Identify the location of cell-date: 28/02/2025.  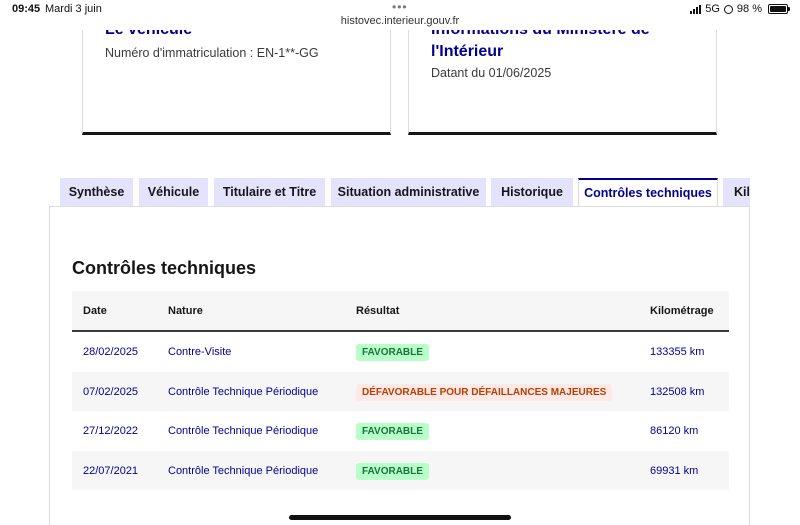
(111, 352).